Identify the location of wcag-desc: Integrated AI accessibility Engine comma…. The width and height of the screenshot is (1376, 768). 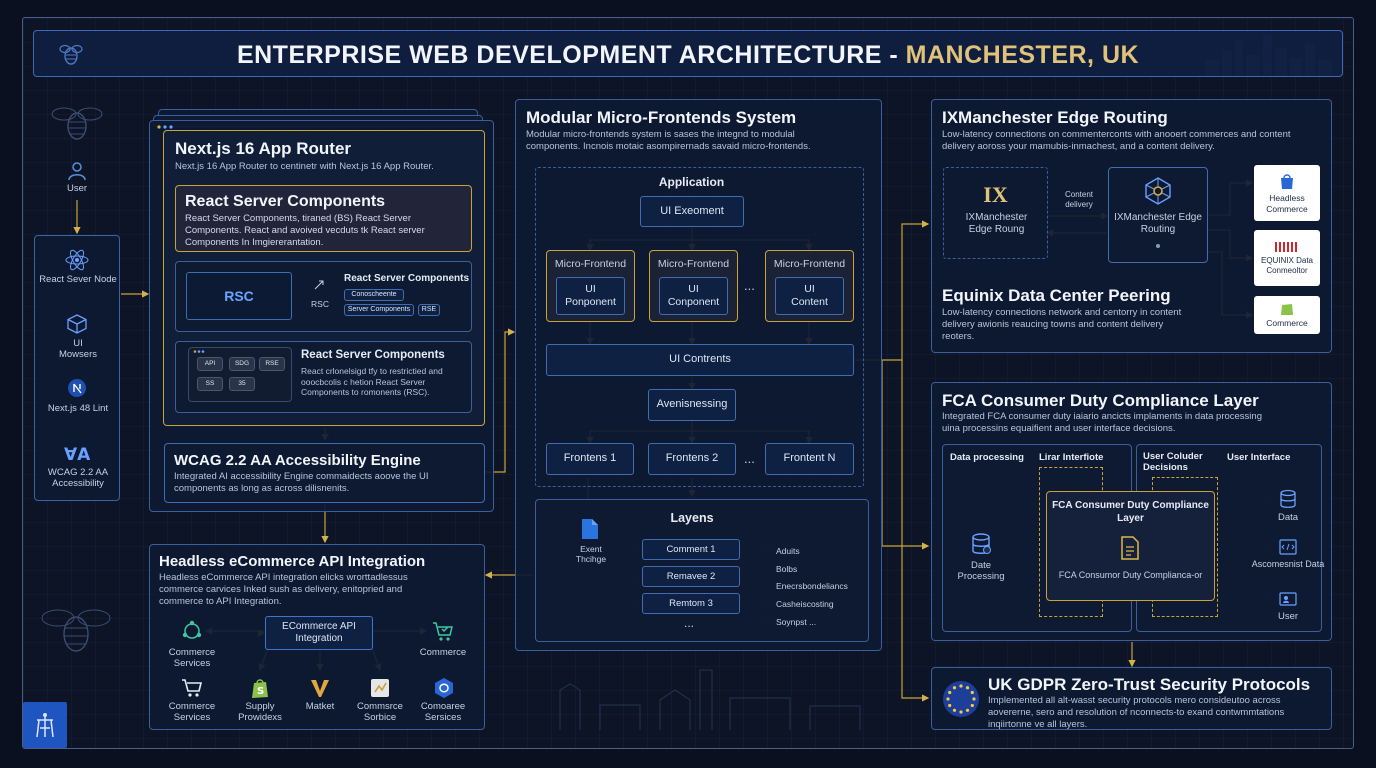
(301, 482).